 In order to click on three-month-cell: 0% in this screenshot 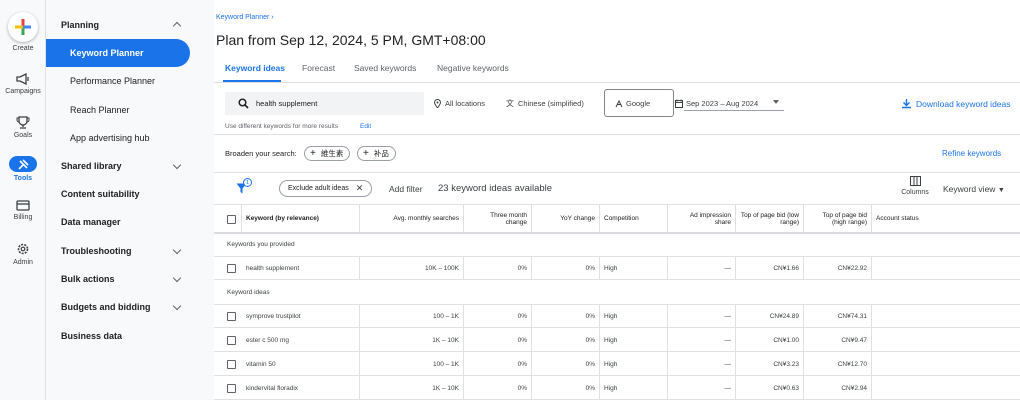, I will do `click(498, 388)`.